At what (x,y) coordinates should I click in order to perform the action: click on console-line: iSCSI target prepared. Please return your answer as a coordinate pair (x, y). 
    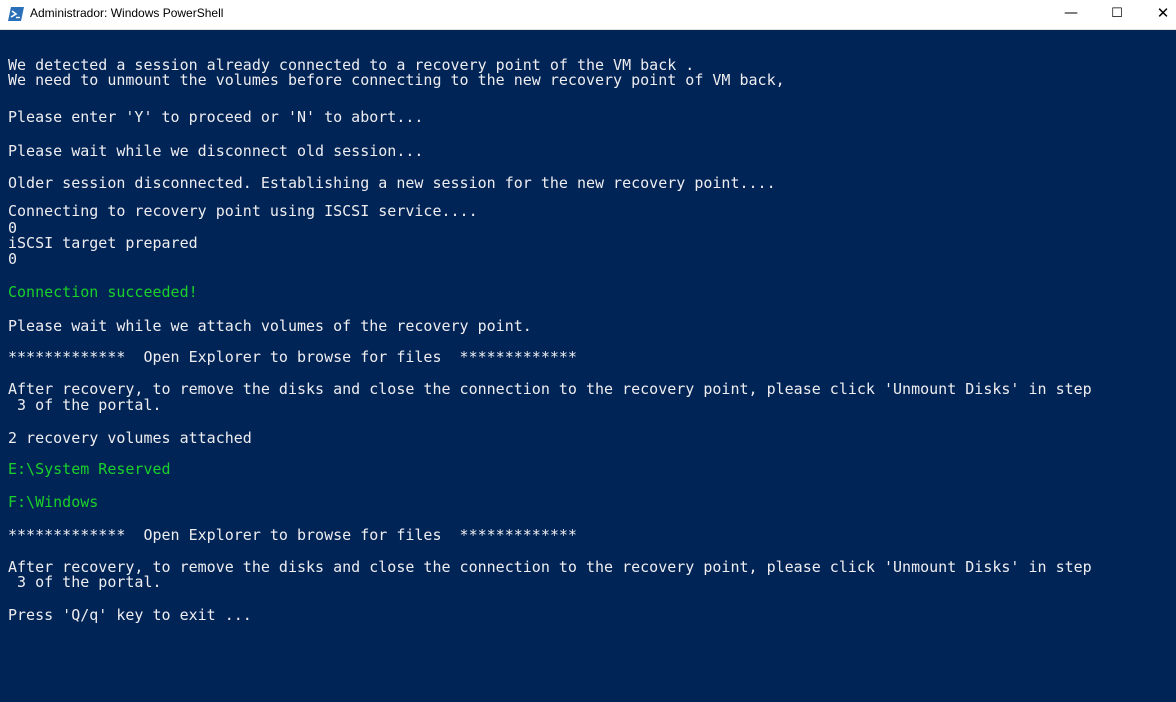
    Looking at the image, I should click on (103, 243).